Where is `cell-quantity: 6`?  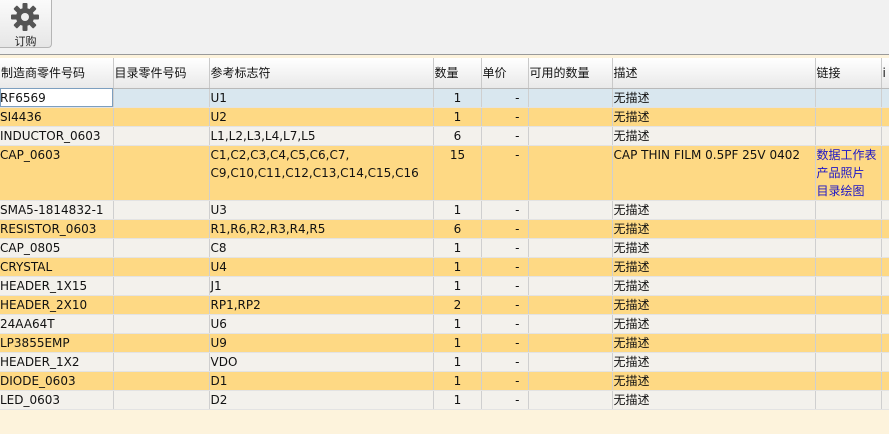 cell-quantity: 6 is located at coordinates (457, 229).